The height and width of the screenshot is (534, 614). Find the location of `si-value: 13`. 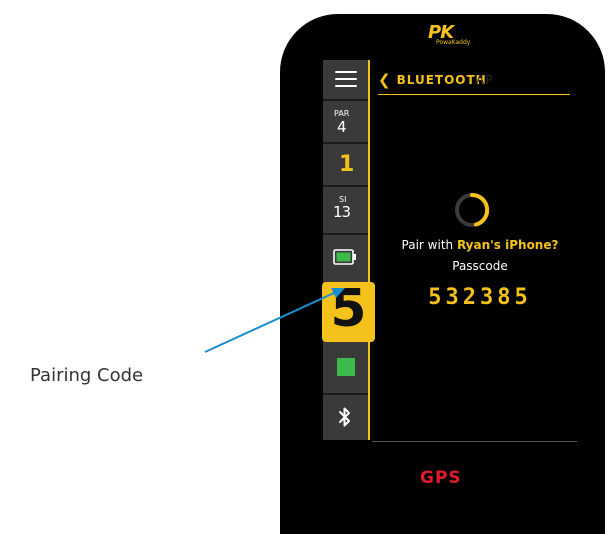

si-value: 13 is located at coordinates (342, 212).